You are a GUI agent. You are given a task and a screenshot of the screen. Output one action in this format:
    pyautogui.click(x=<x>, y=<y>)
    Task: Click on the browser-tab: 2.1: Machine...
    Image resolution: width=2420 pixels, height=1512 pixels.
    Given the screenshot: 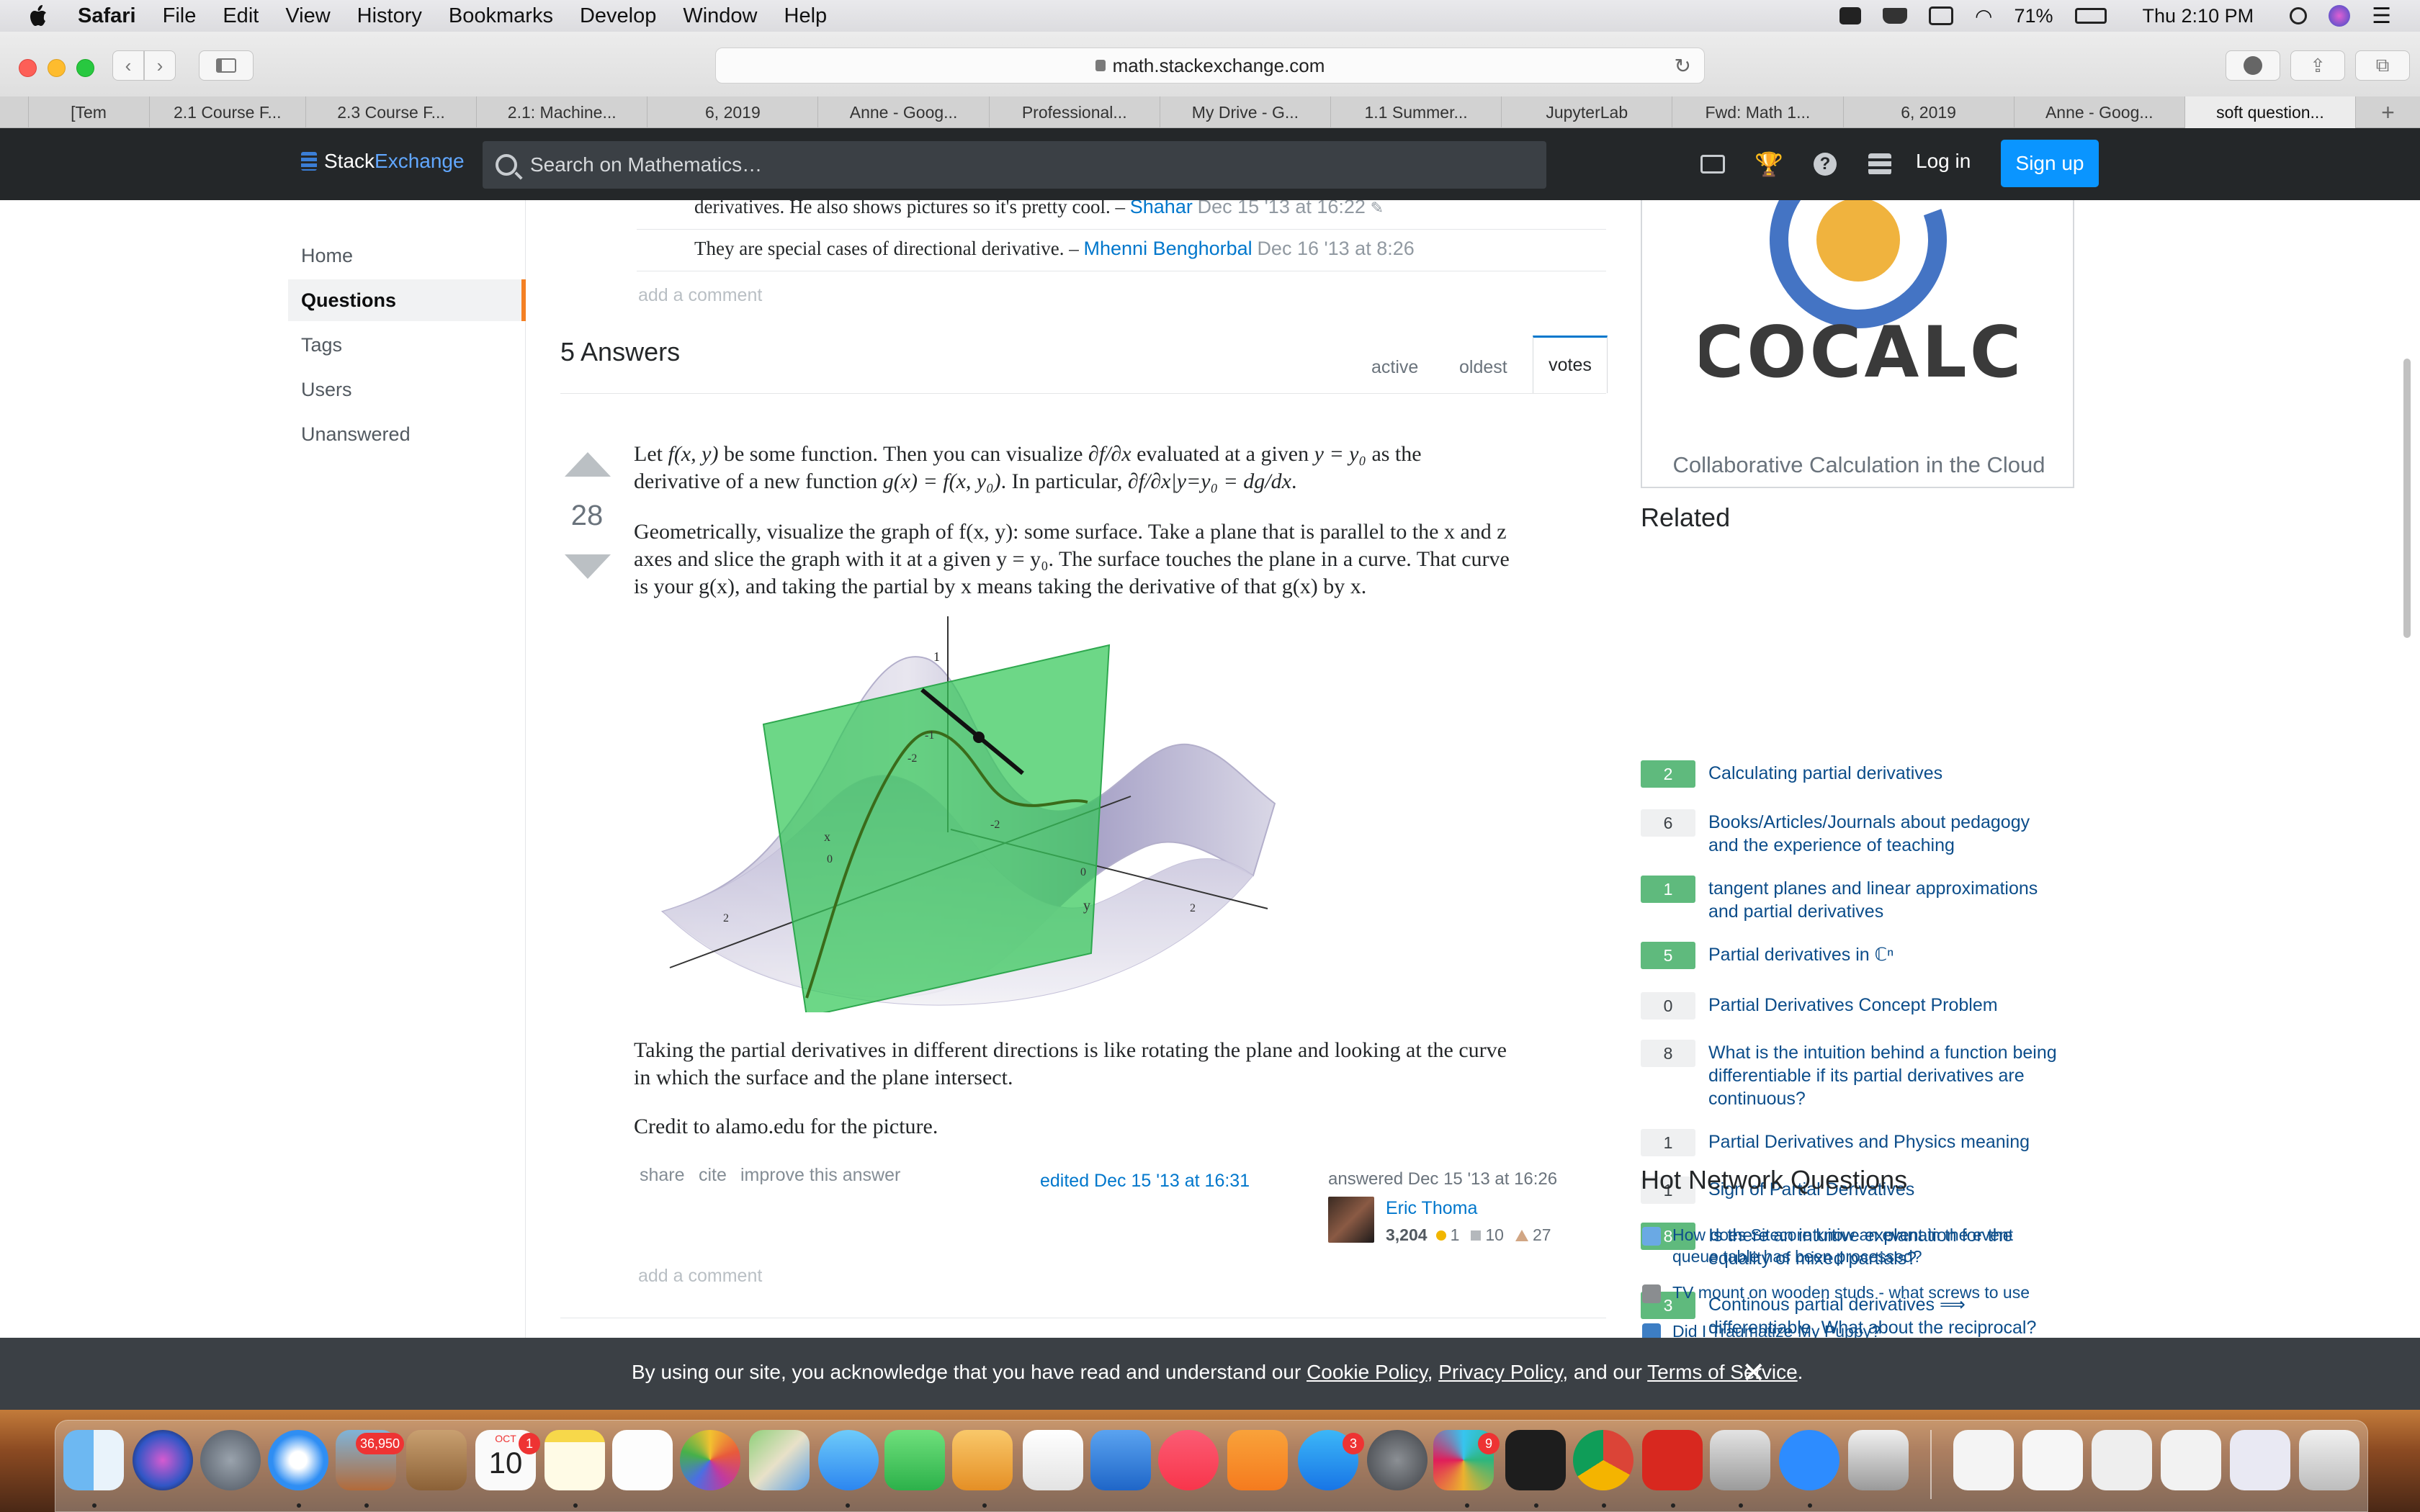 What is the action you would take?
    pyautogui.click(x=562, y=112)
    